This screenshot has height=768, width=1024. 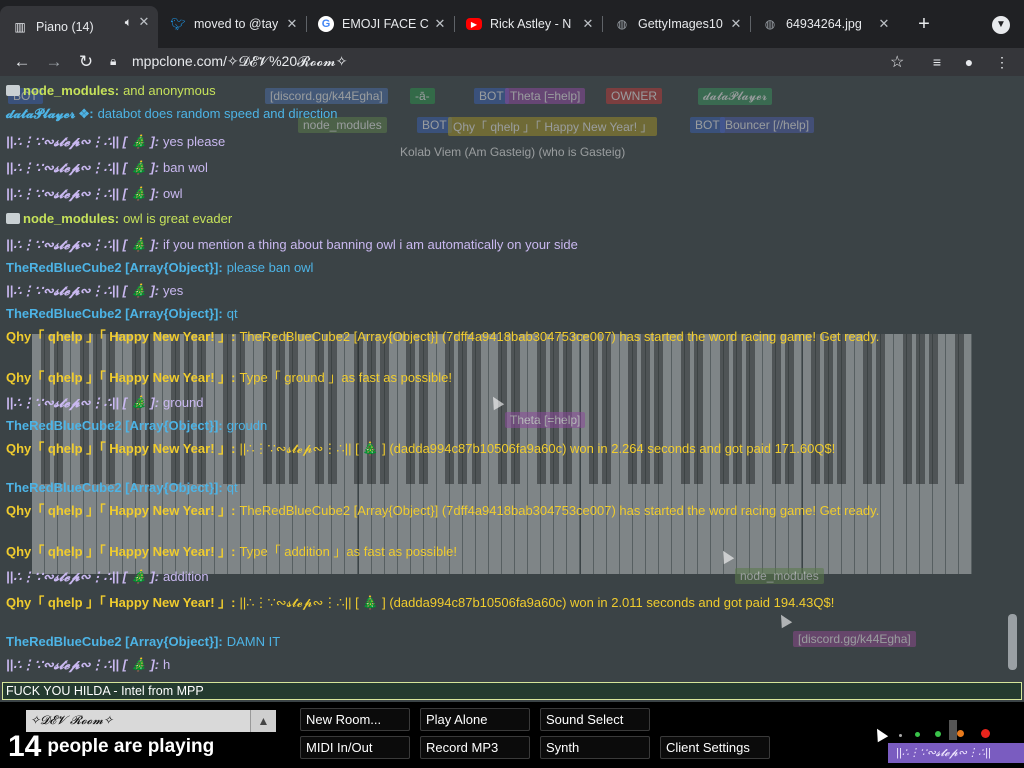 I want to click on chat-text: databot does random speed and direction, so click(x=217, y=113).